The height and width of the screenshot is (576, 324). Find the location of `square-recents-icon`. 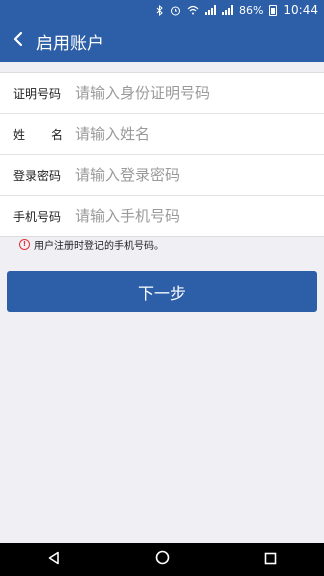

square-recents-icon is located at coordinates (270, 559).